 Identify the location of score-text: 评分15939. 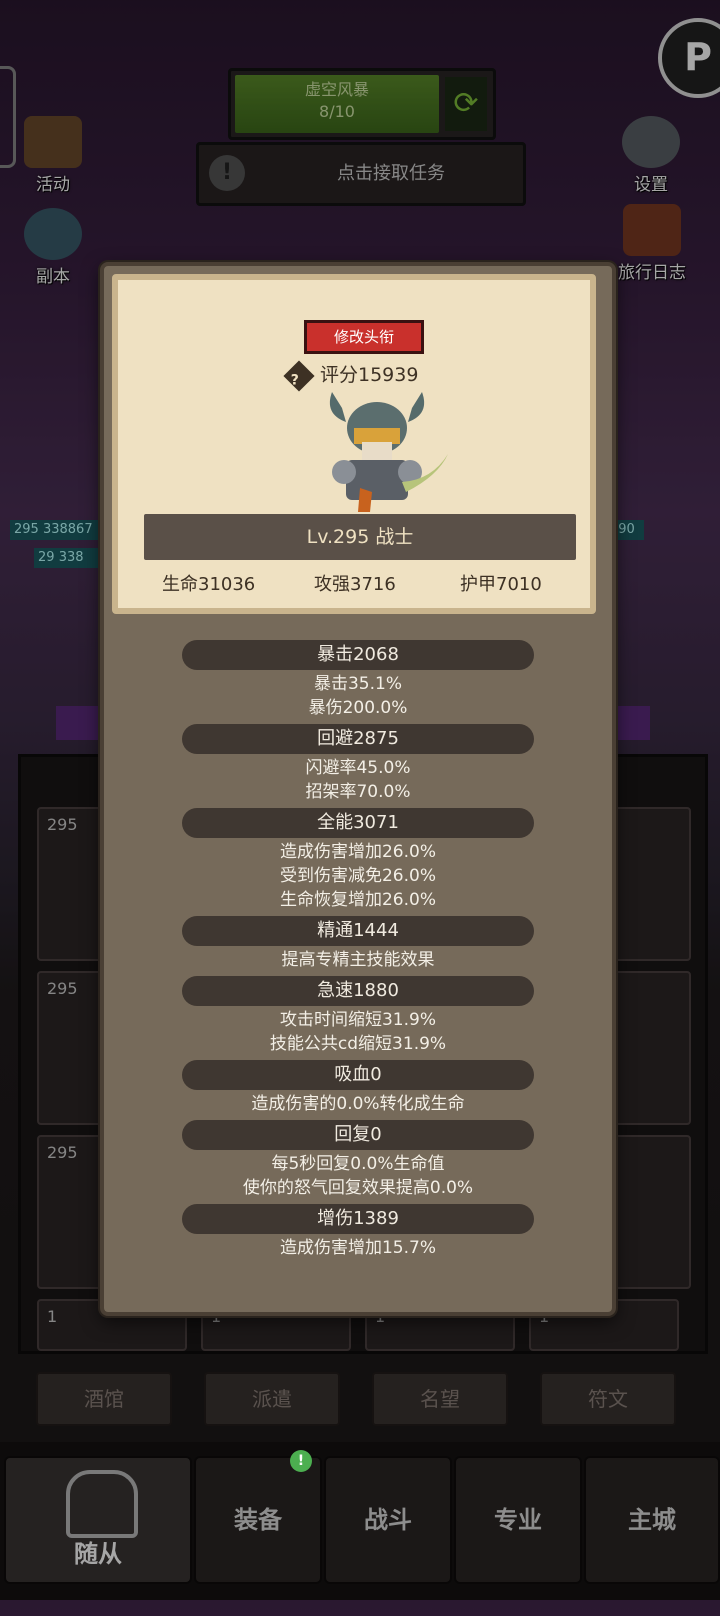
(369, 375).